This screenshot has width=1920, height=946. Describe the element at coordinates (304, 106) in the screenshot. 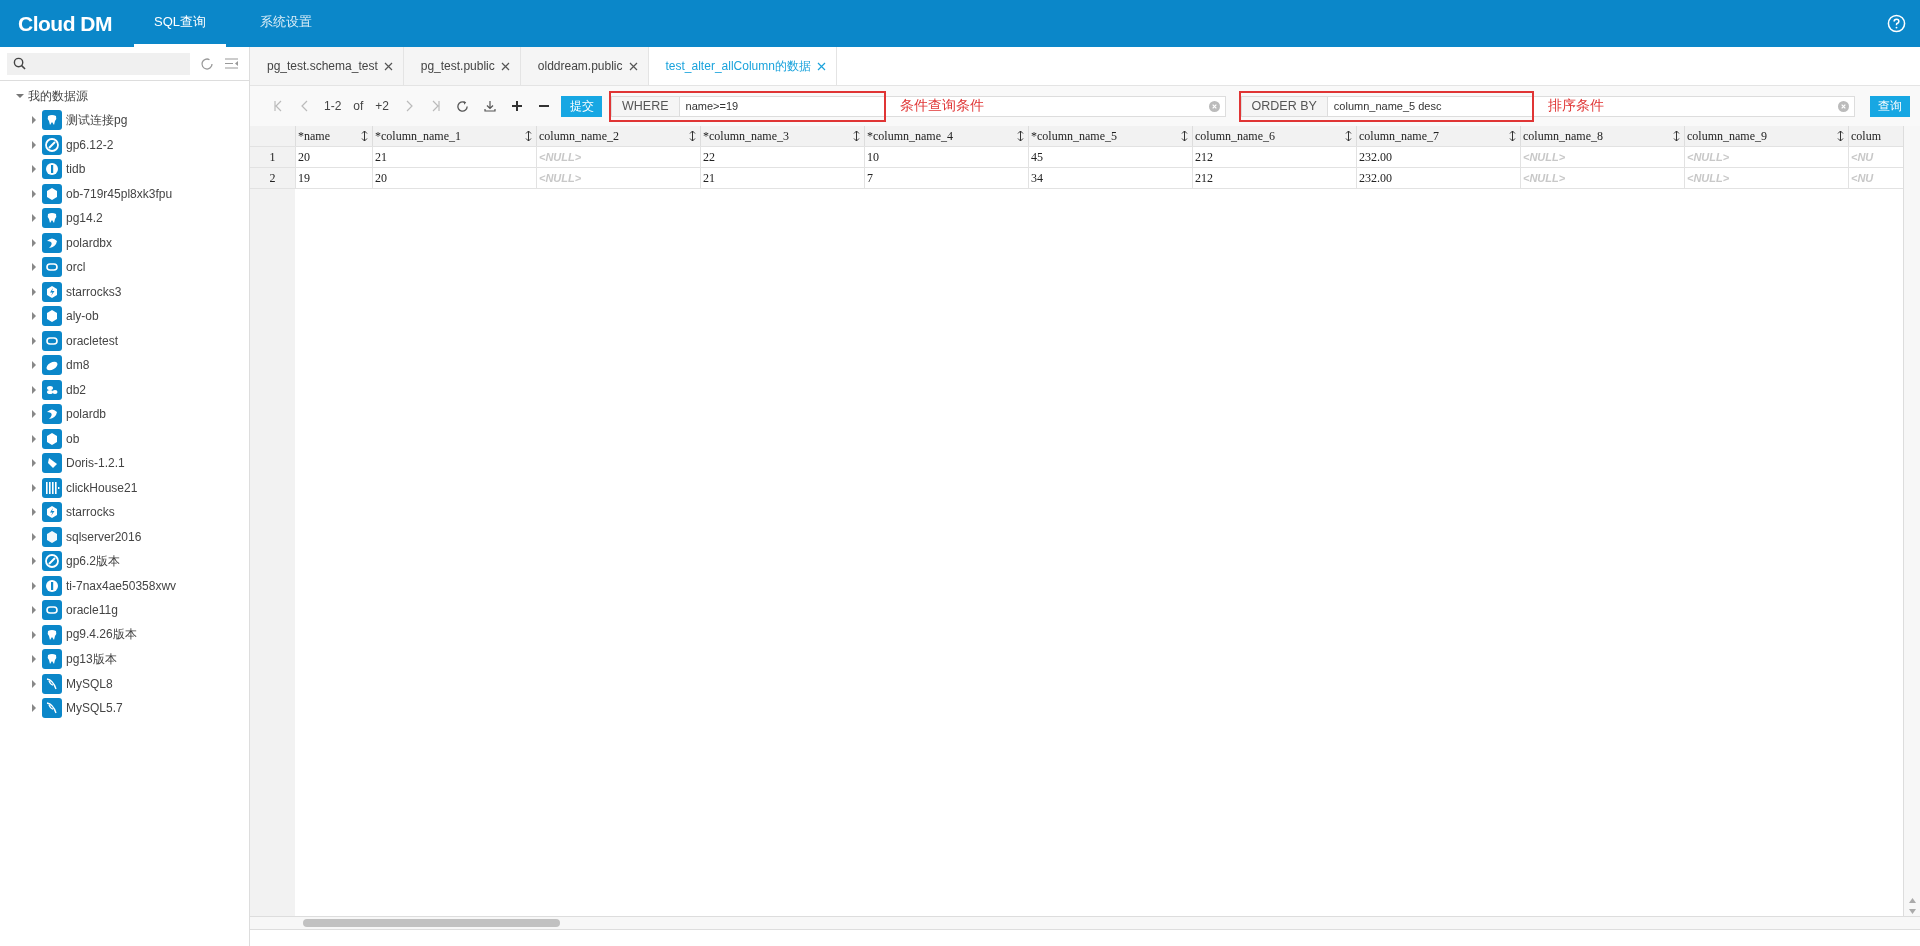

I see `previous-page-icon` at that location.